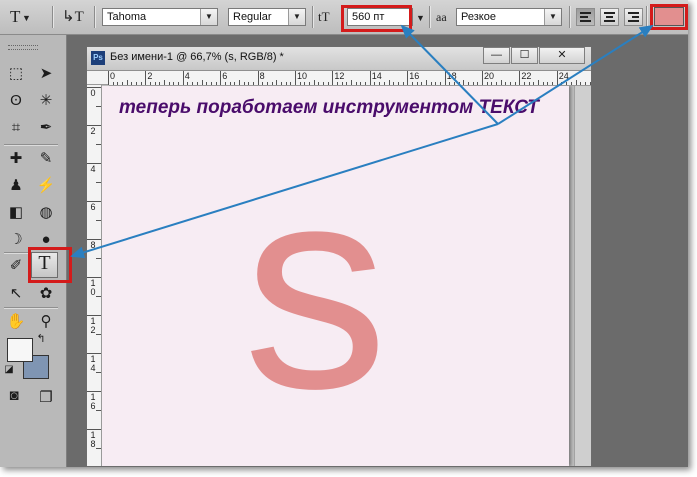  I want to click on ps-logo-icon: Ps, so click(98, 58).